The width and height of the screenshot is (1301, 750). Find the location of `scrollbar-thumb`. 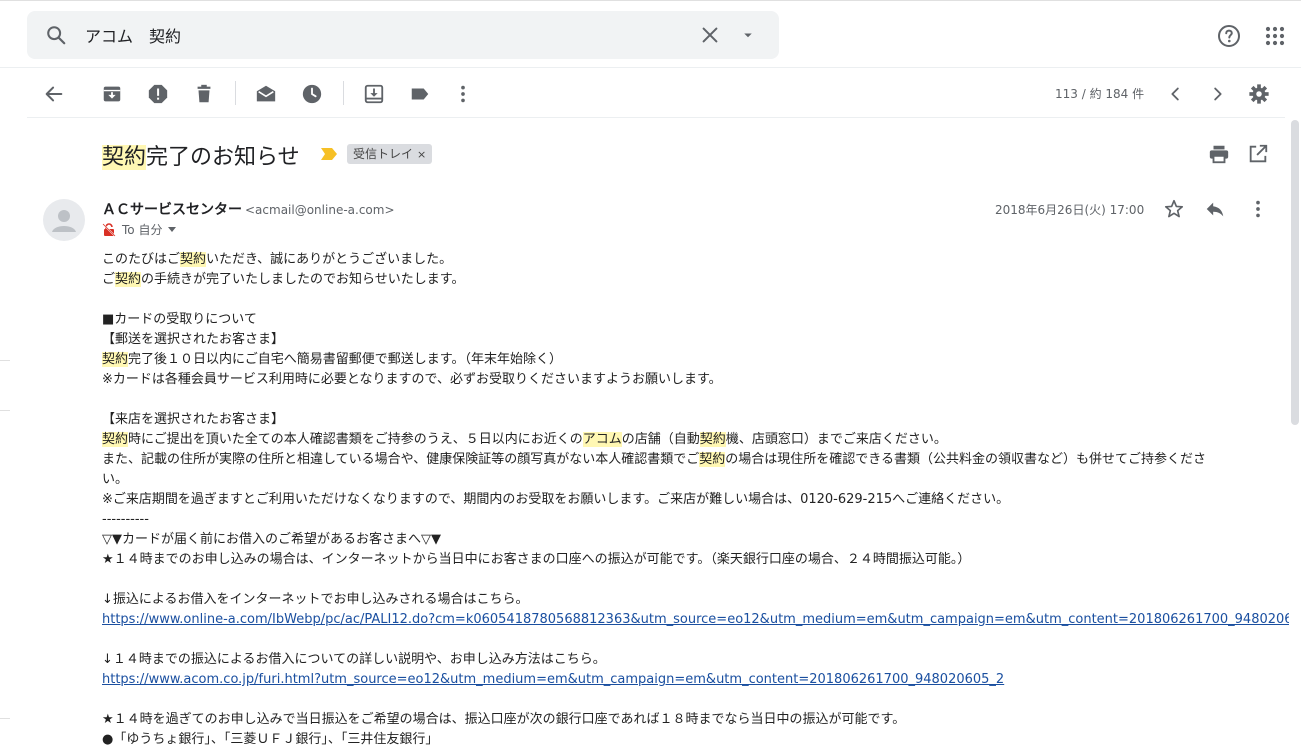

scrollbar-thumb is located at coordinates (1295, 272).